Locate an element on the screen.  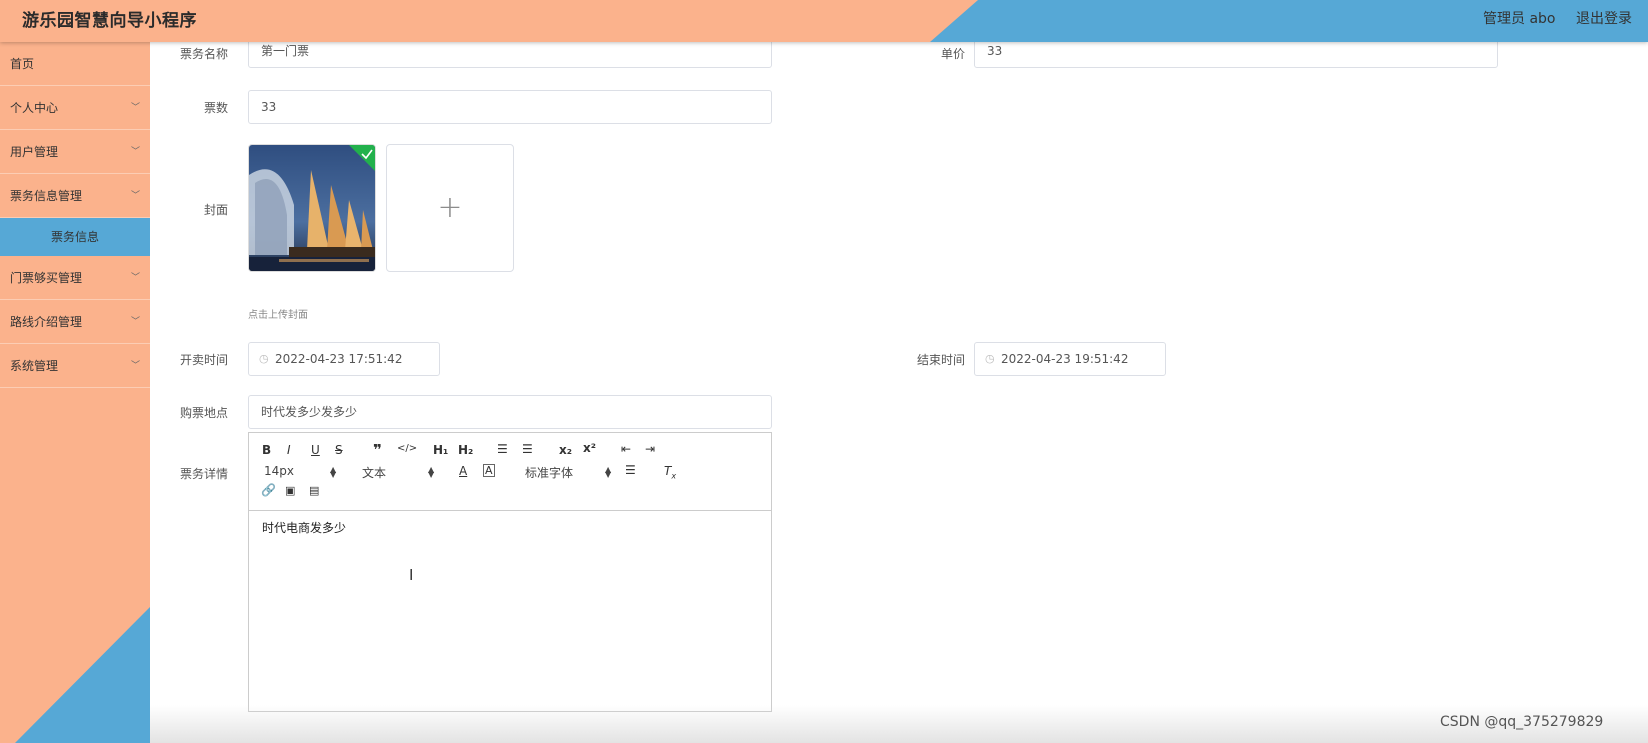
image-icon: ▣ is located at coordinates (290, 490).